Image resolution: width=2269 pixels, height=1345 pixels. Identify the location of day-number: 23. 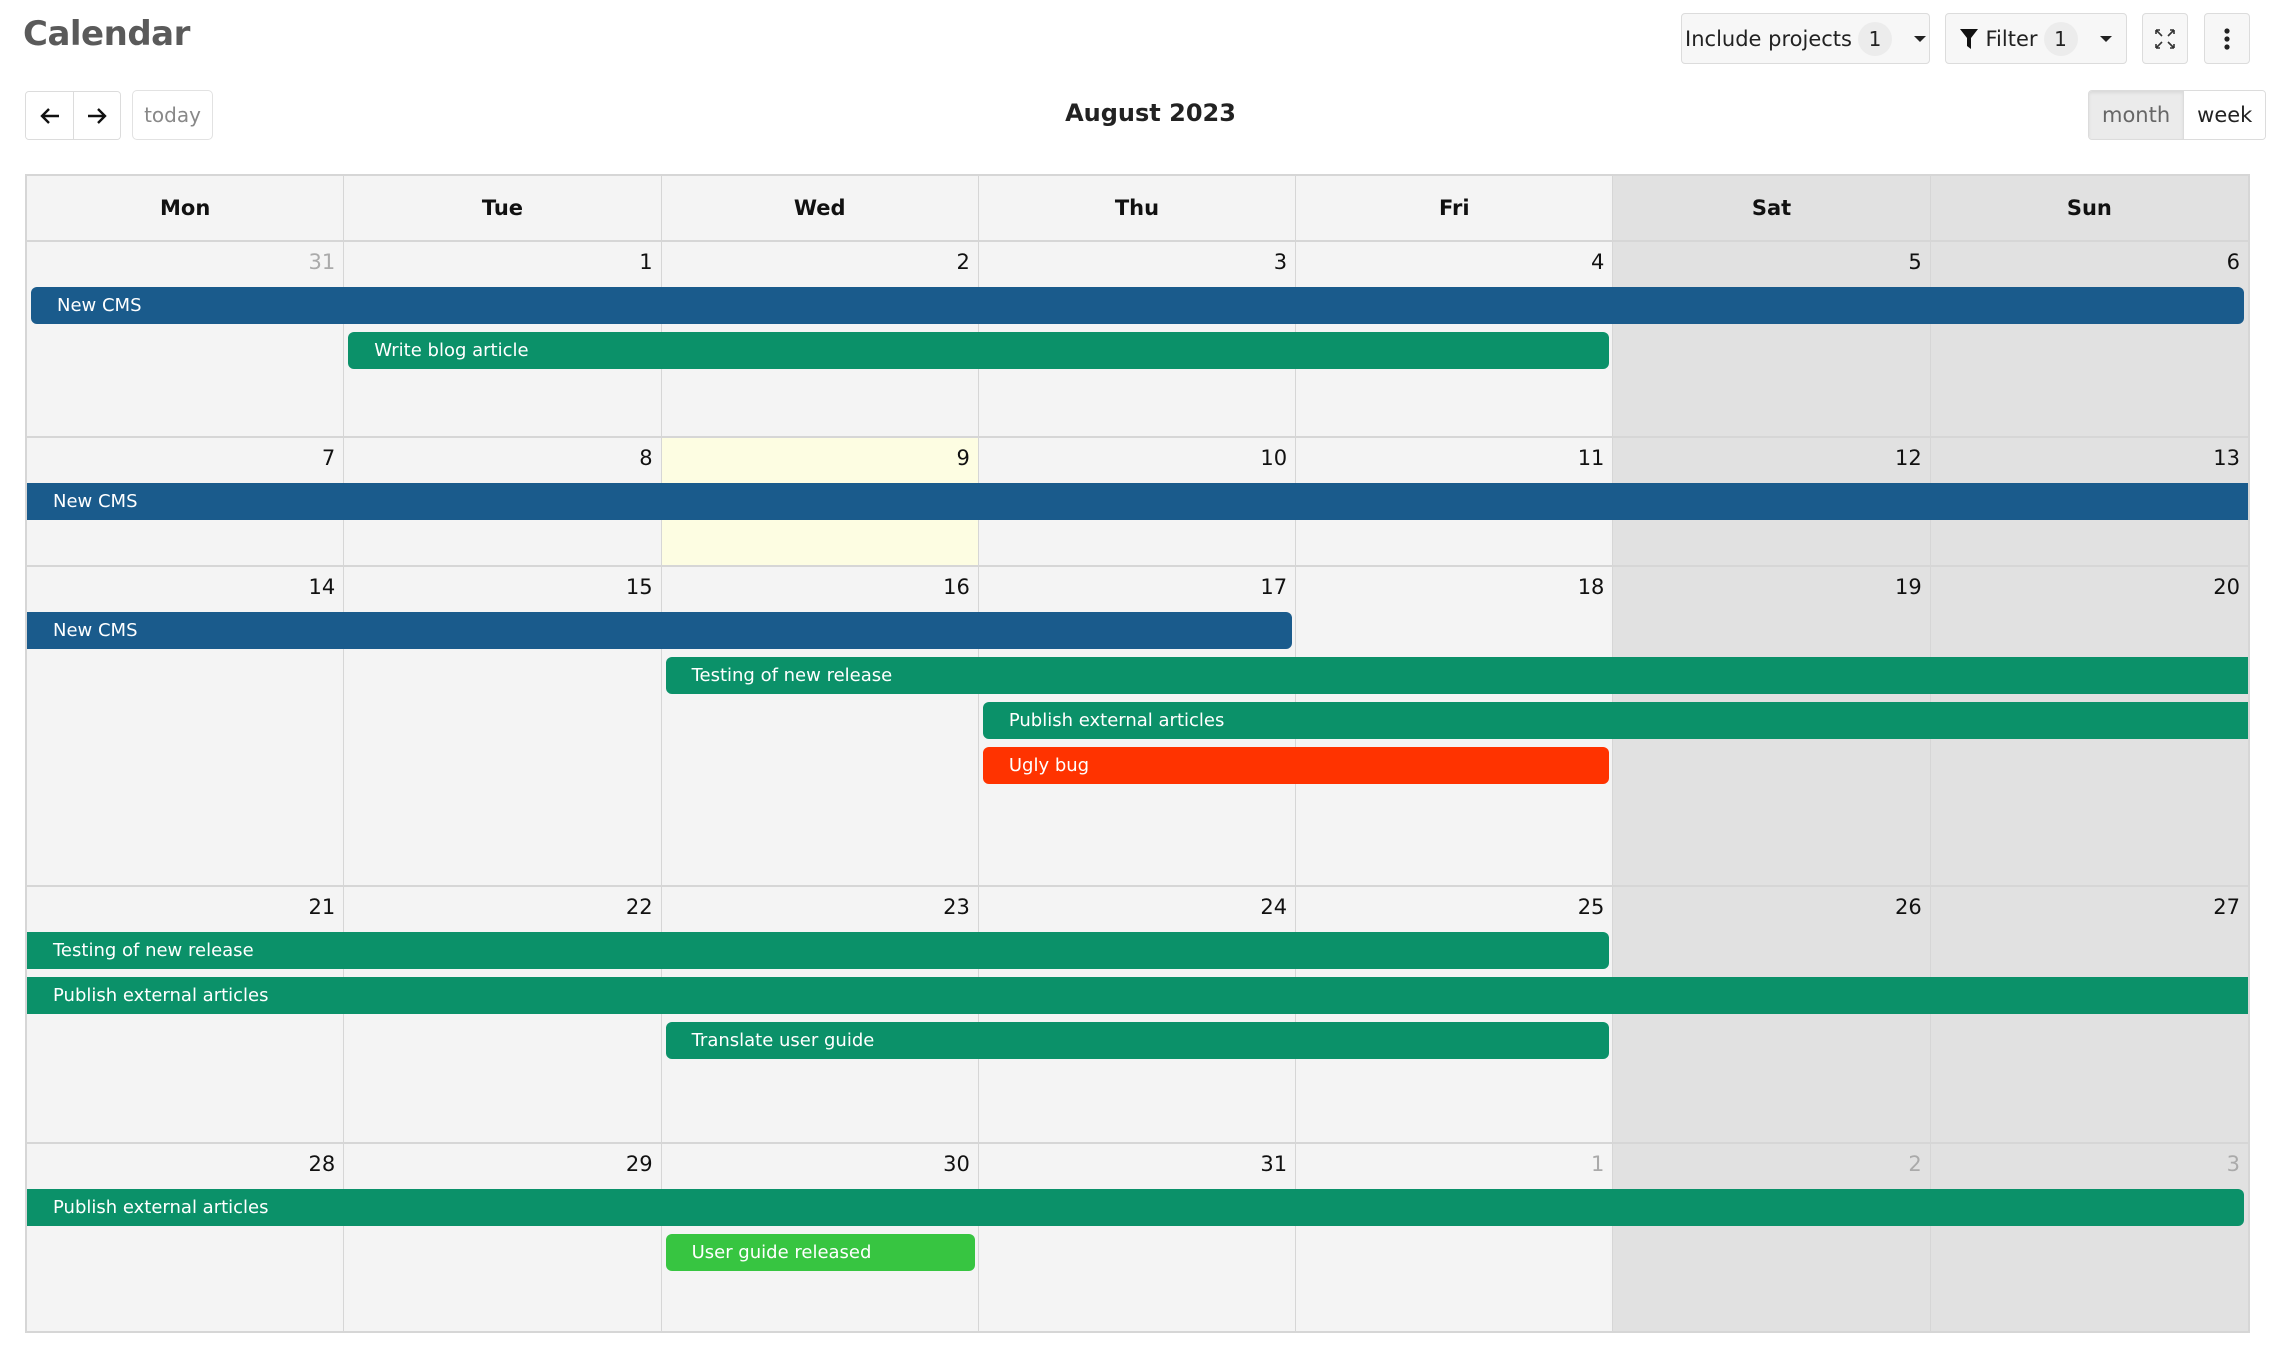
(956, 907).